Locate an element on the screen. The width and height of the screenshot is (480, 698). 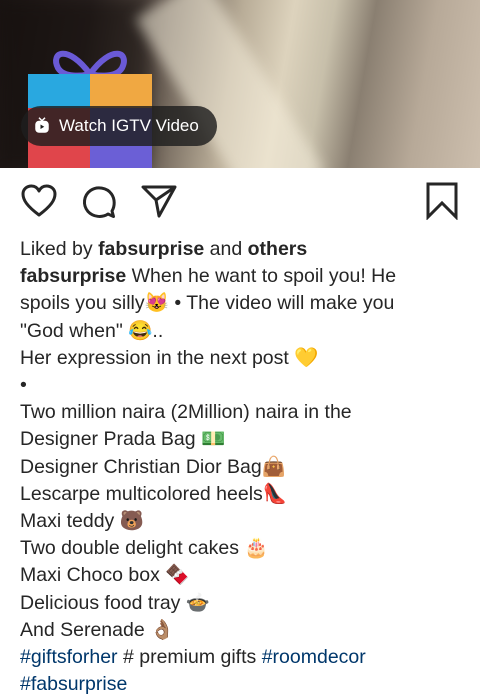
bookmark-icon is located at coordinates (442, 201).